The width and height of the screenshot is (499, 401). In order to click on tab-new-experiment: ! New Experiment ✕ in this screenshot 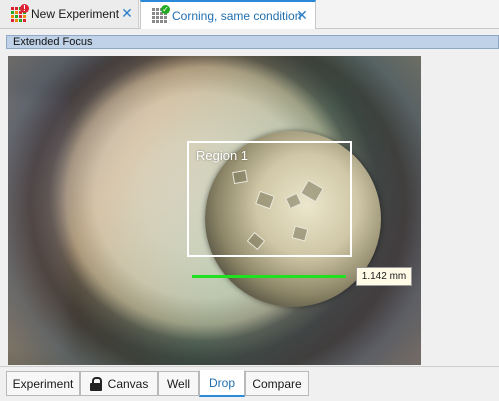, I will do `click(69, 14)`.